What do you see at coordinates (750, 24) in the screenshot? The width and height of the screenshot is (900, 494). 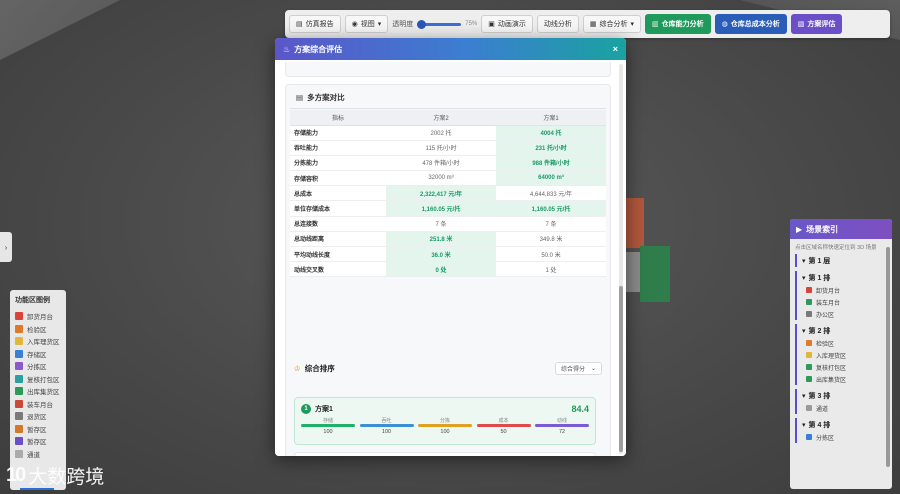 I see `total-cost-button: ◍ 仓库总成本分析` at bounding box center [750, 24].